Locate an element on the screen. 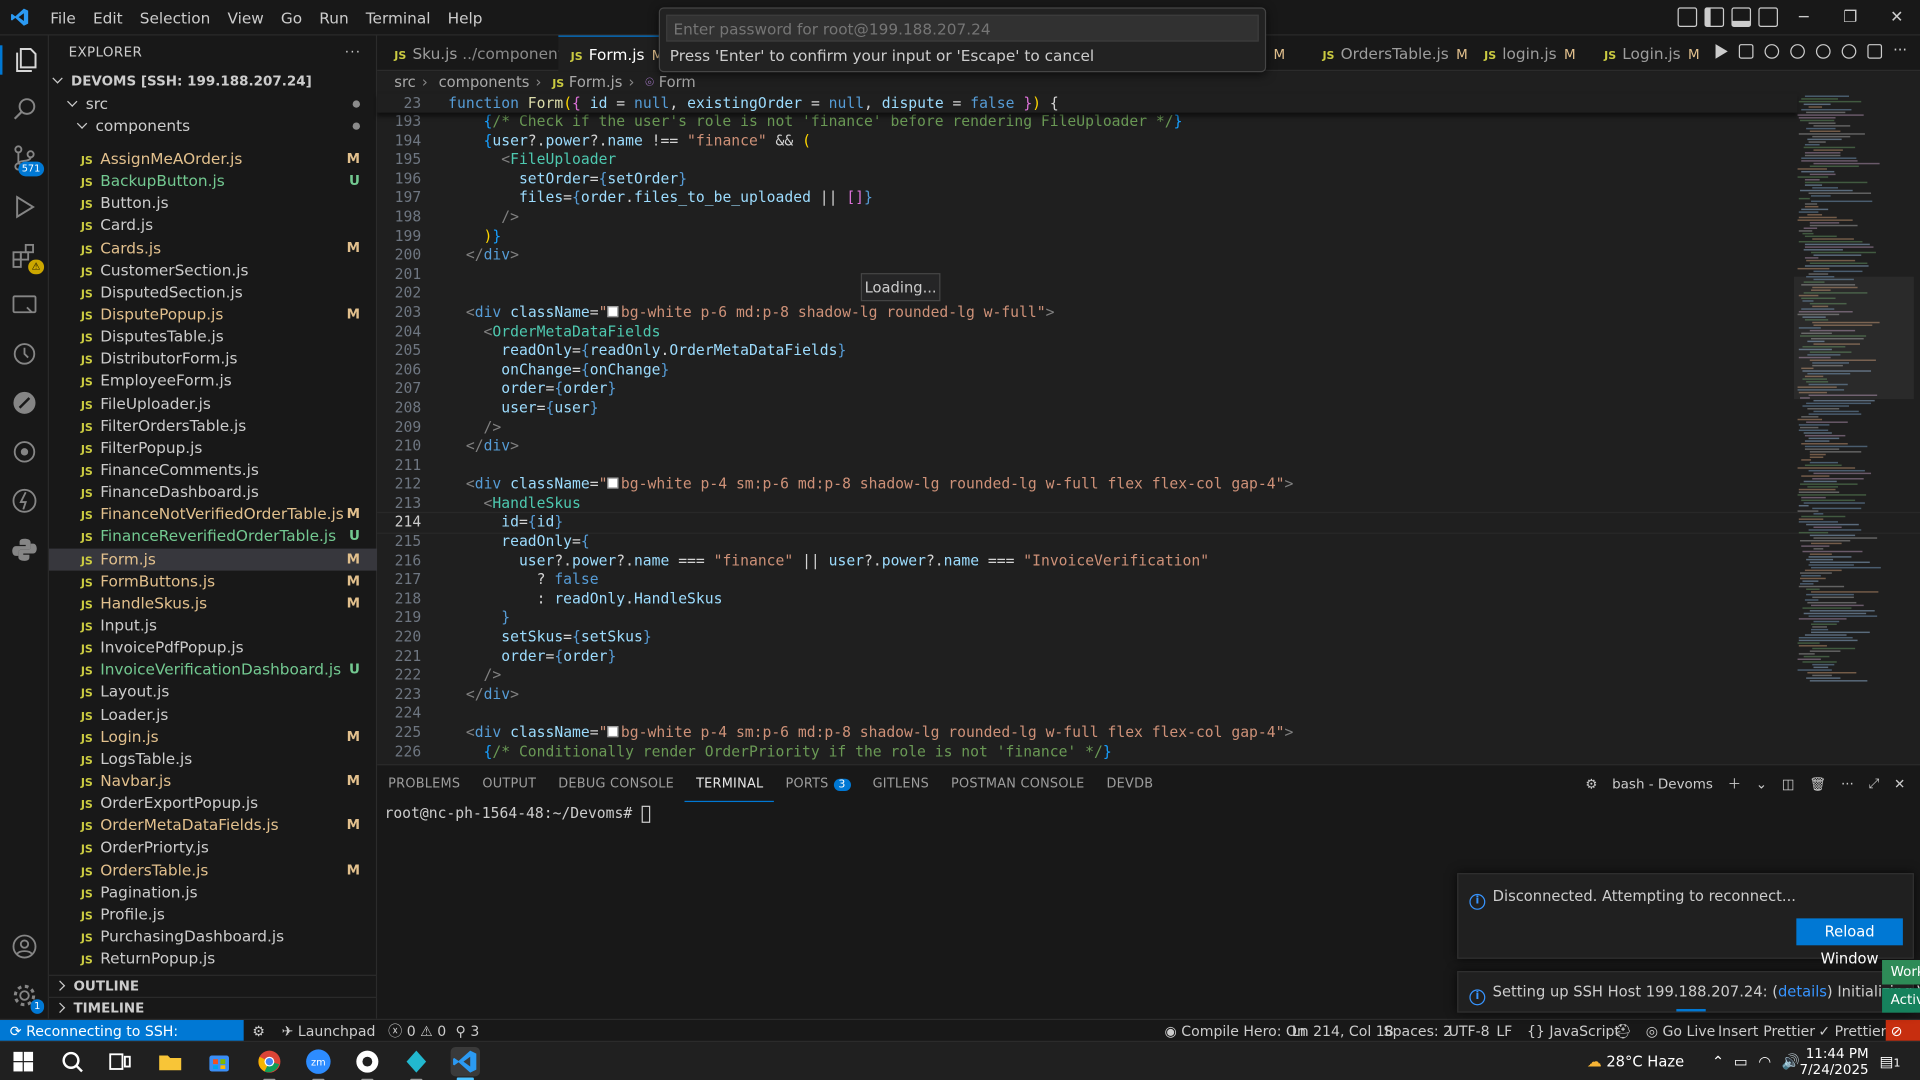 The width and height of the screenshot is (1920, 1080). battery-icon: ▭ is located at coordinates (1741, 1061).